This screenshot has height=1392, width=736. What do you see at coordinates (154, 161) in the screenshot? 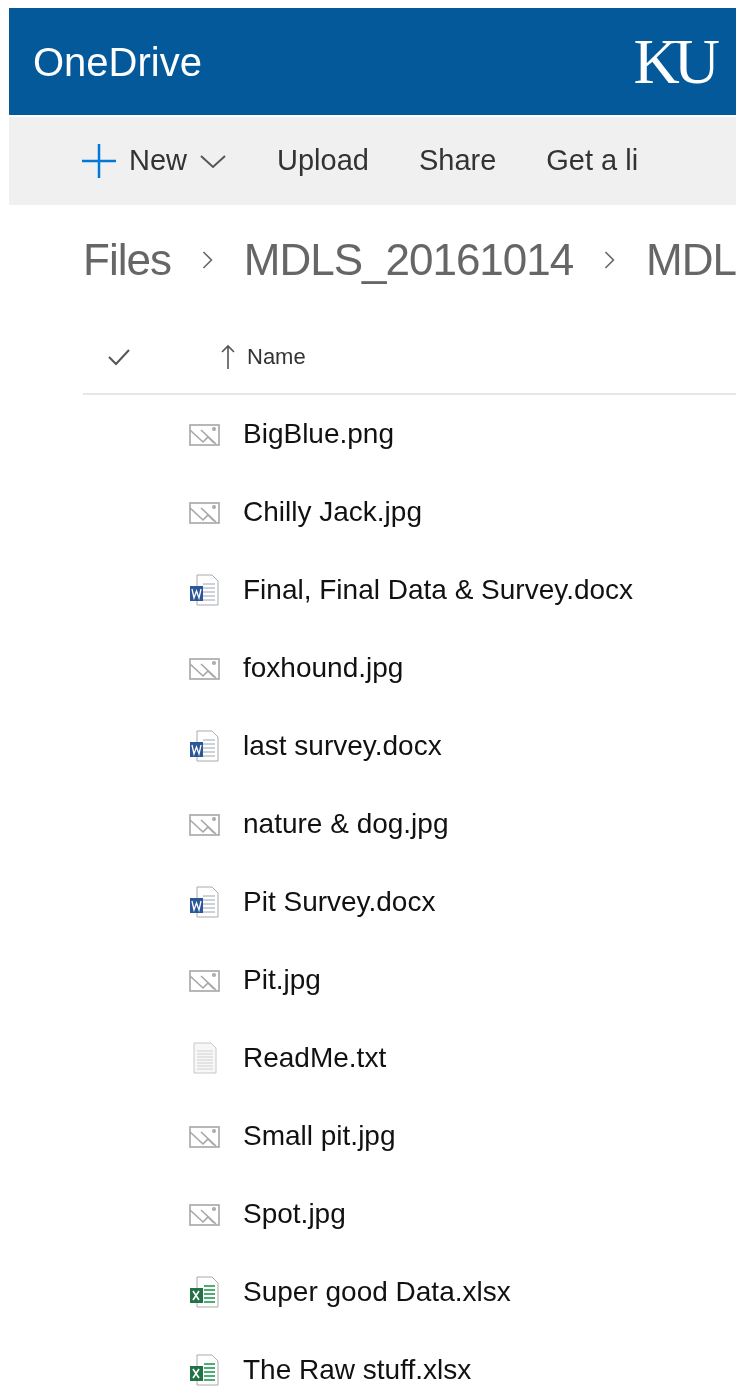
I see `new-menu-button: New` at bounding box center [154, 161].